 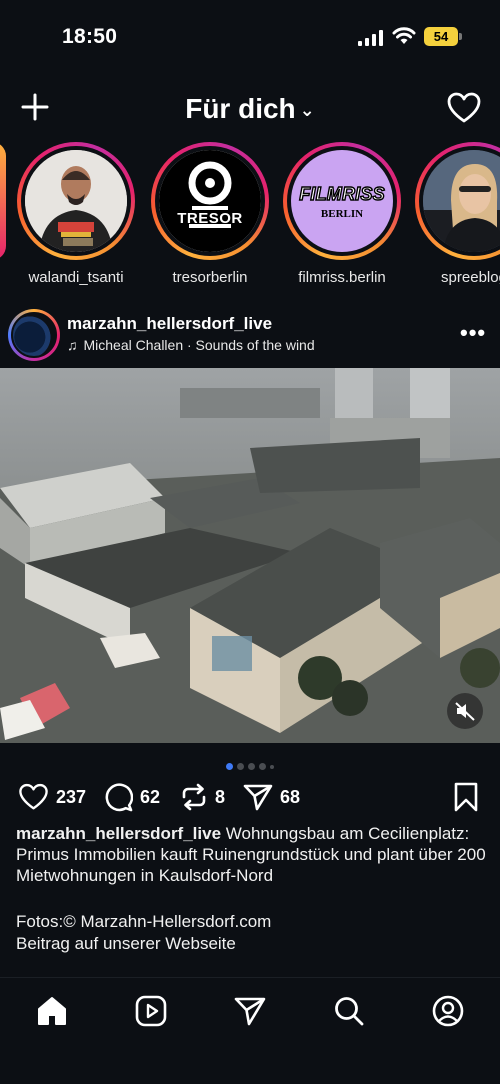 What do you see at coordinates (460, 36) in the screenshot?
I see `battery-tip` at bounding box center [460, 36].